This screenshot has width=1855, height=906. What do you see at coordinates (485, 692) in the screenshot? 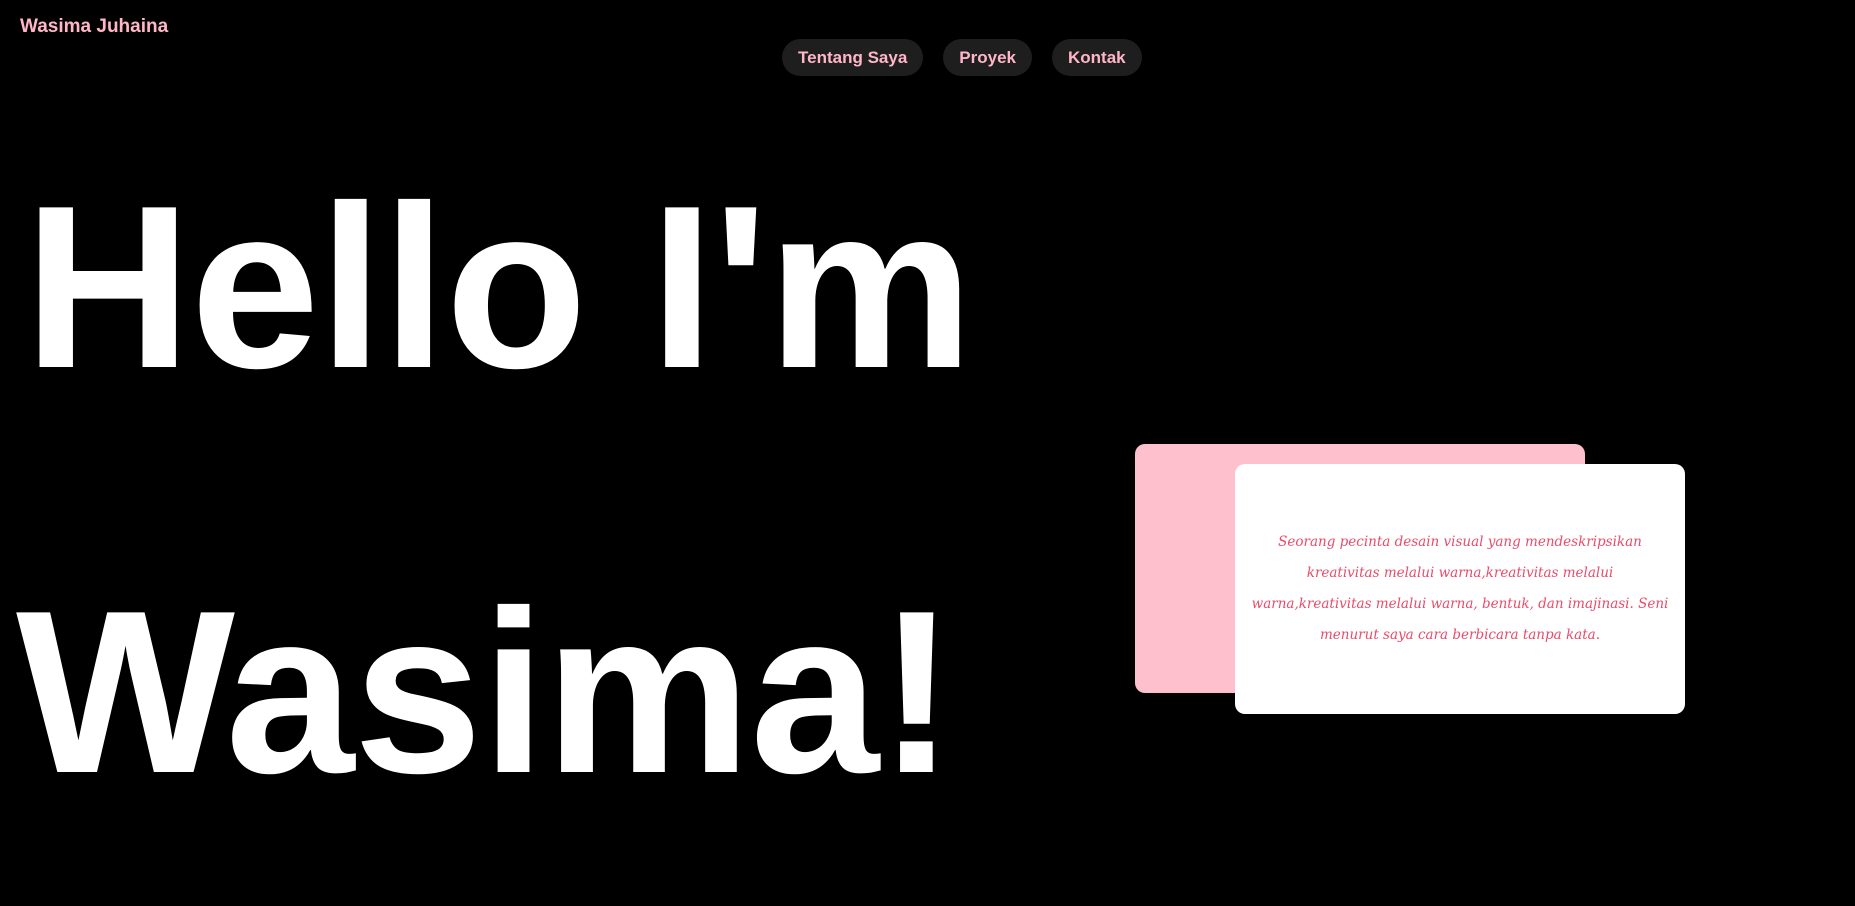
I see `hero-name: Wasima!` at bounding box center [485, 692].